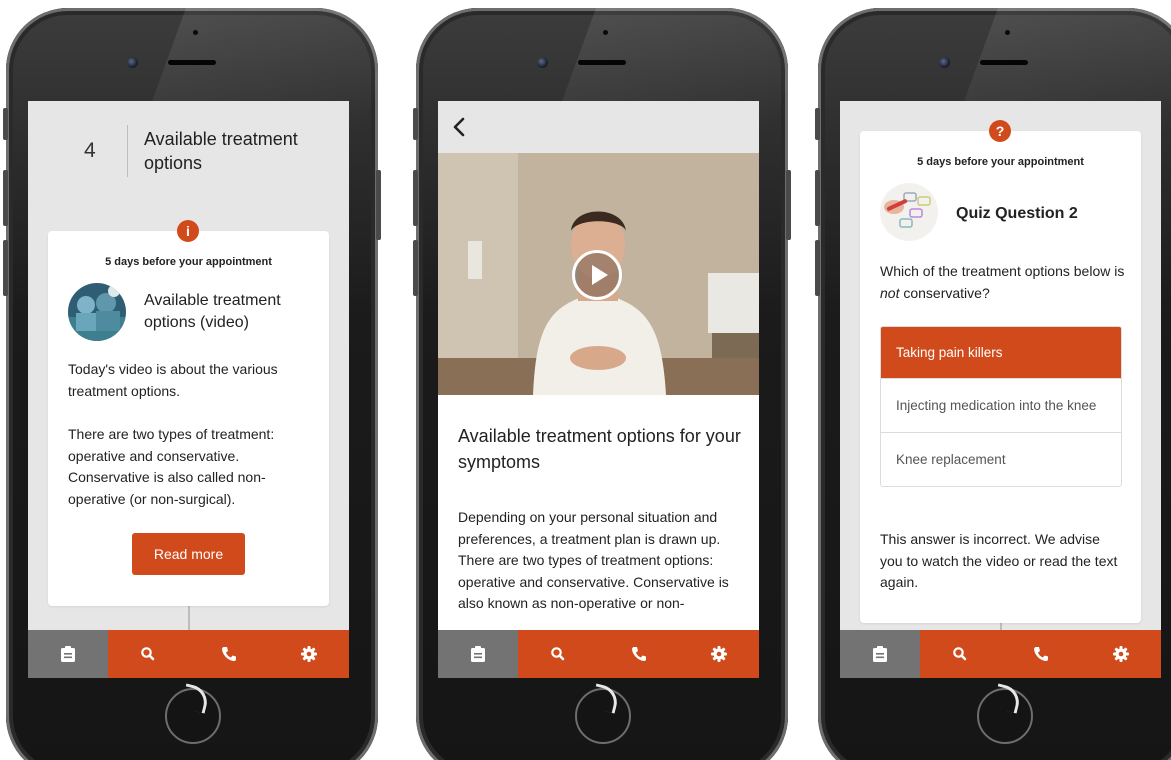 This screenshot has height=760, width=1171. Describe the element at coordinates (890, 292) in the screenshot. I see `question-emphasis: not` at that location.